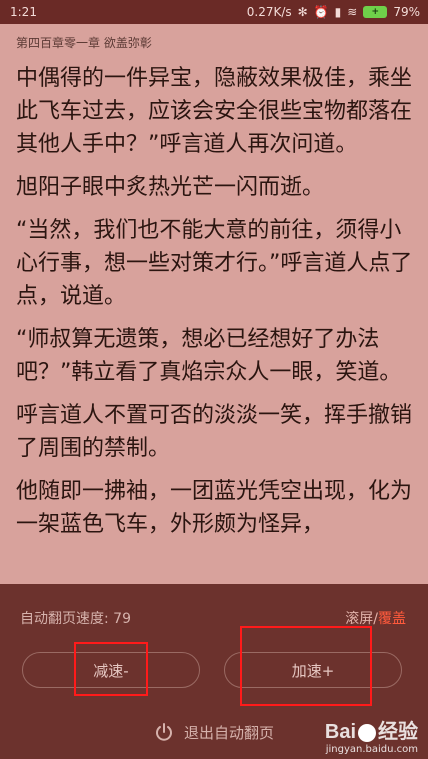  I want to click on chapter-title: 第四百章零一章 欲盖弥彰, so click(84, 43).